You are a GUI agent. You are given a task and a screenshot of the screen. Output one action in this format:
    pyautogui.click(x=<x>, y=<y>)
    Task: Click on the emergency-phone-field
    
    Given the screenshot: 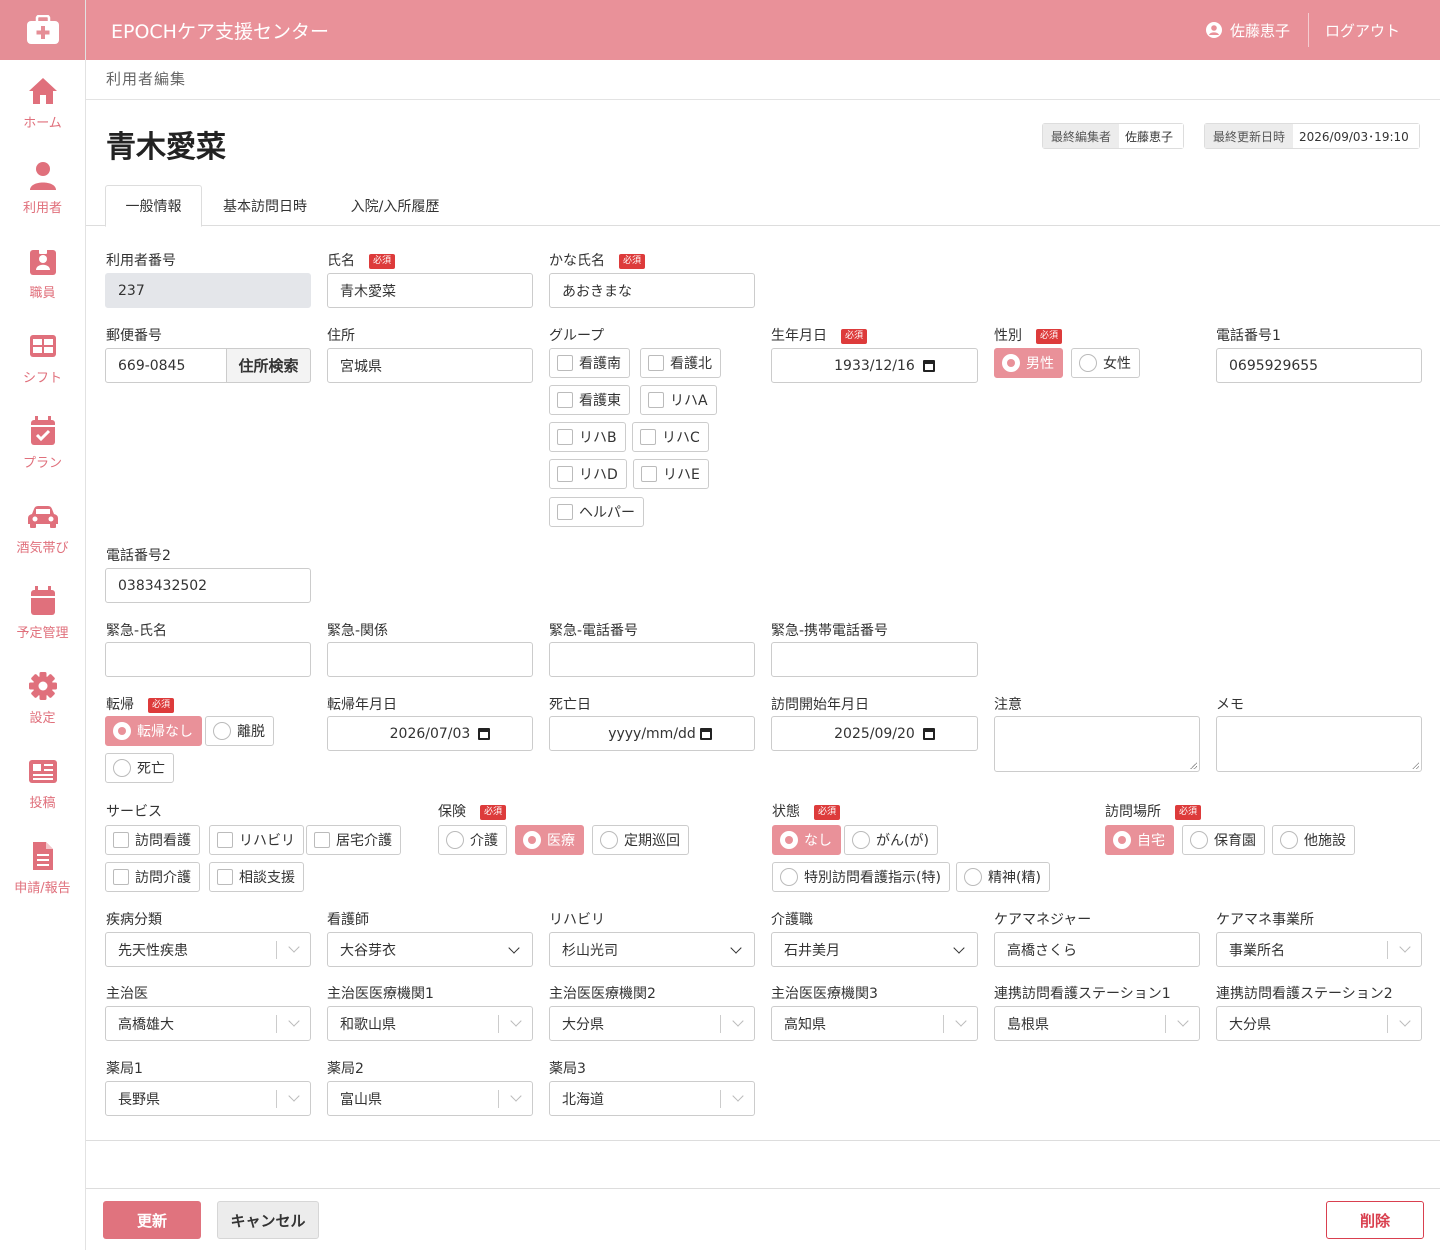 What is the action you would take?
    pyautogui.click(x=652, y=659)
    